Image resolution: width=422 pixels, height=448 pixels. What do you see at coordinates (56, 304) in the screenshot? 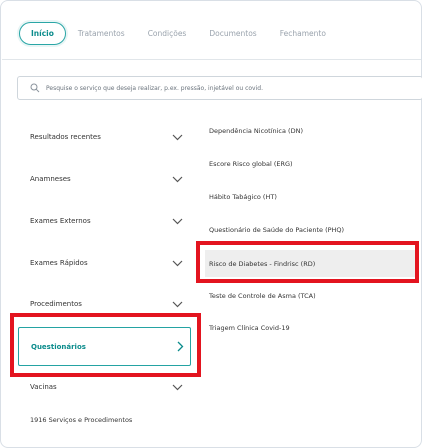
I see `category-label: Procedimentos` at bounding box center [56, 304].